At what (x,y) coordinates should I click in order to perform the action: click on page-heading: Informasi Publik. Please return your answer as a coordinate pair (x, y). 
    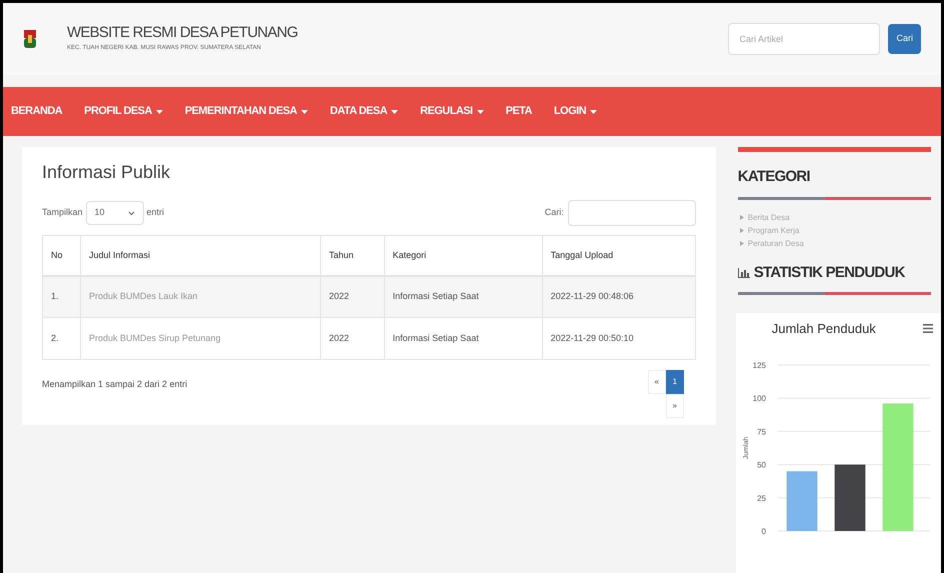
    Looking at the image, I should click on (107, 172).